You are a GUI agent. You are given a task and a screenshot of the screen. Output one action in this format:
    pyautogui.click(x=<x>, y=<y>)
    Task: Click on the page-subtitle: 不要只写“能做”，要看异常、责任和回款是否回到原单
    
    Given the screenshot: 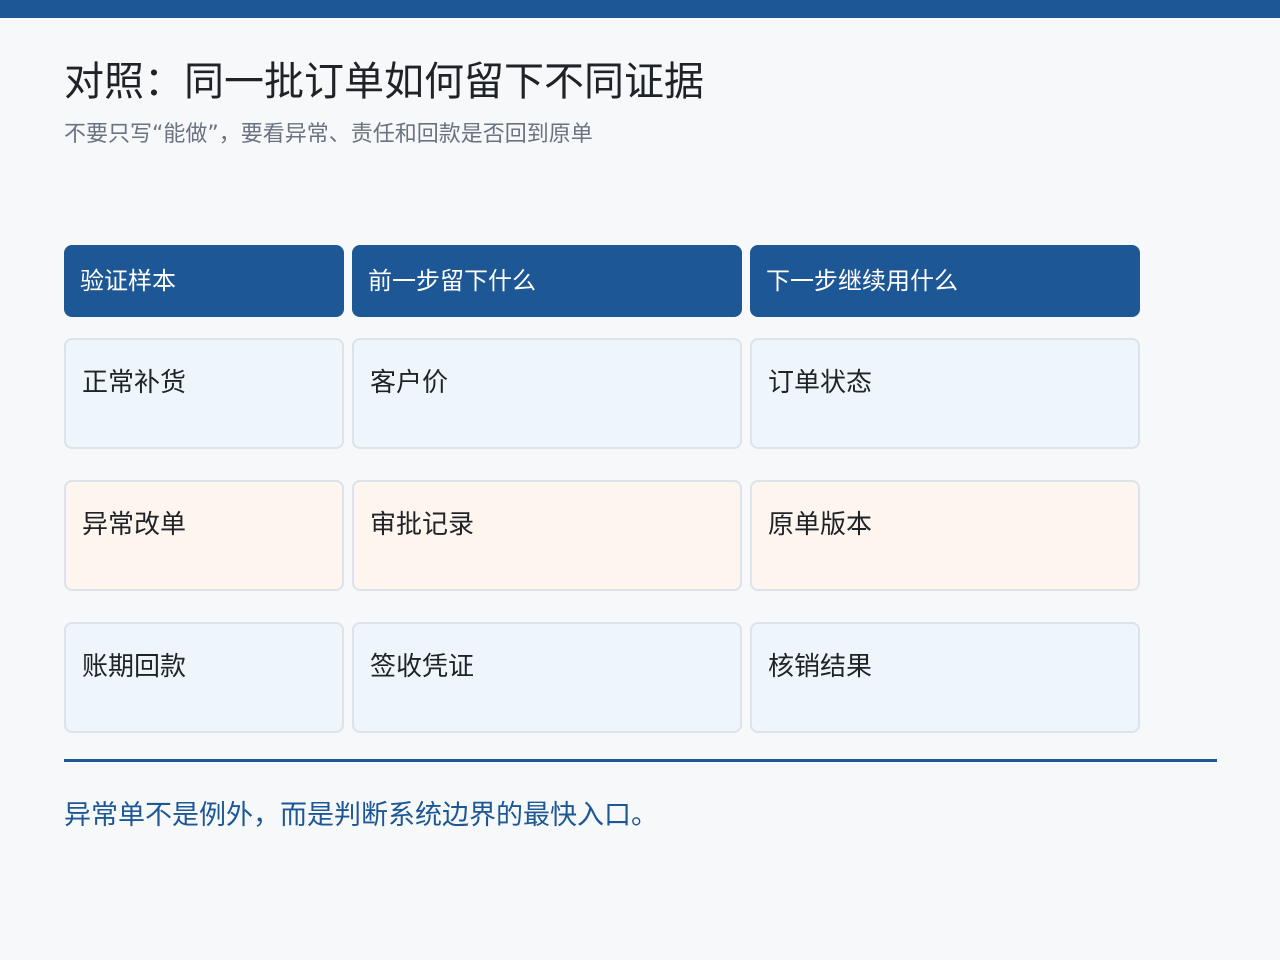 What is the action you would take?
    pyautogui.click(x=328, y=134)
    